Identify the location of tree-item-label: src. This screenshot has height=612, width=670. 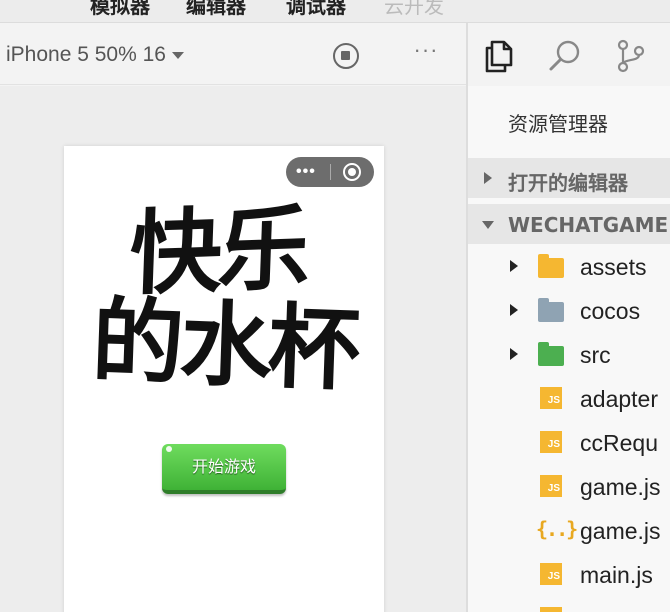
(595, 355).